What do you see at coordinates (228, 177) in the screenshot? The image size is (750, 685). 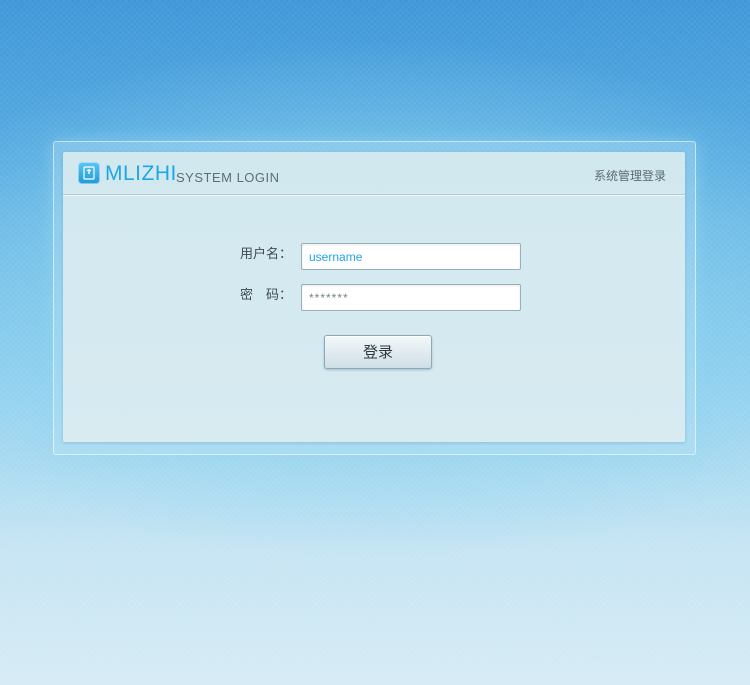 I see `brand-subtitle: SYSTEM LOGIN` at bounding box center [228, 177].